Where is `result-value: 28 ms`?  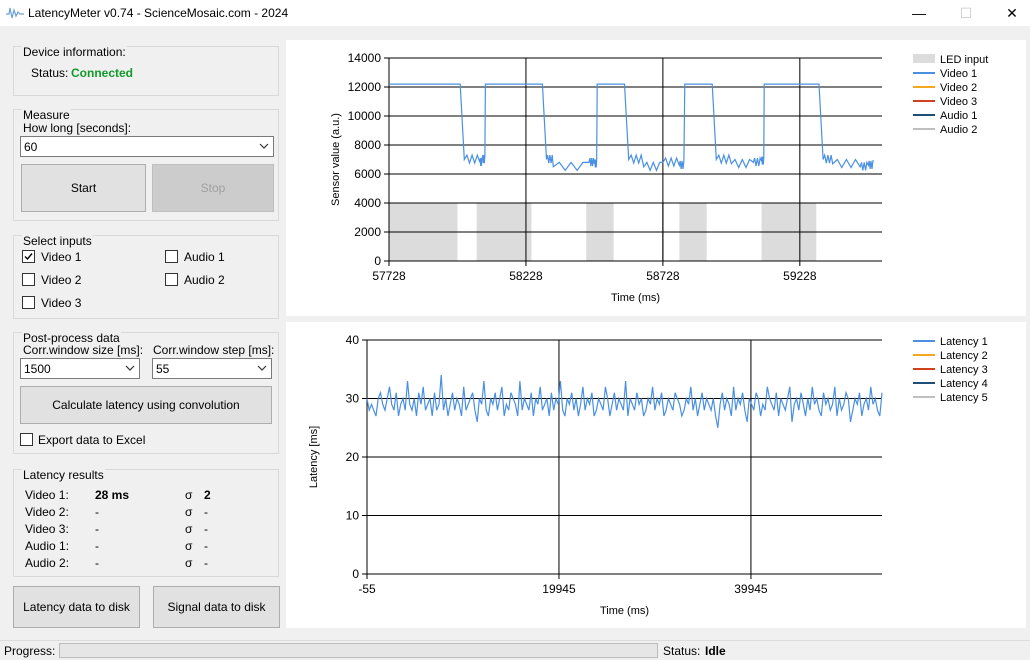 result-value: 28 ms is located at coordinates (112, 495).